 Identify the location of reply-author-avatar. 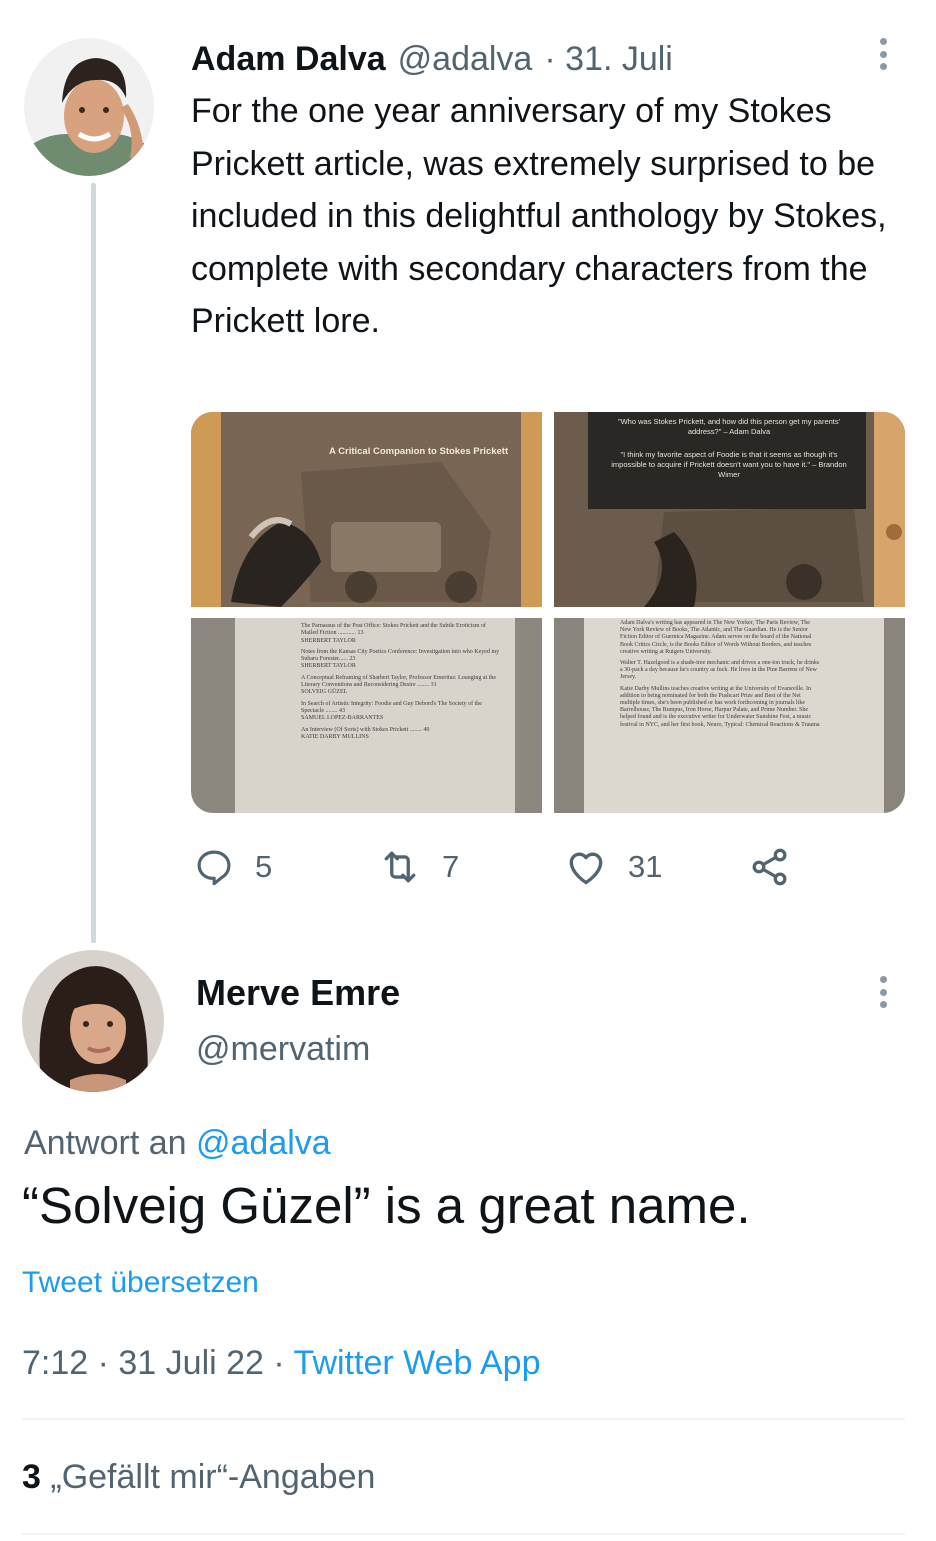
(93, 1021).